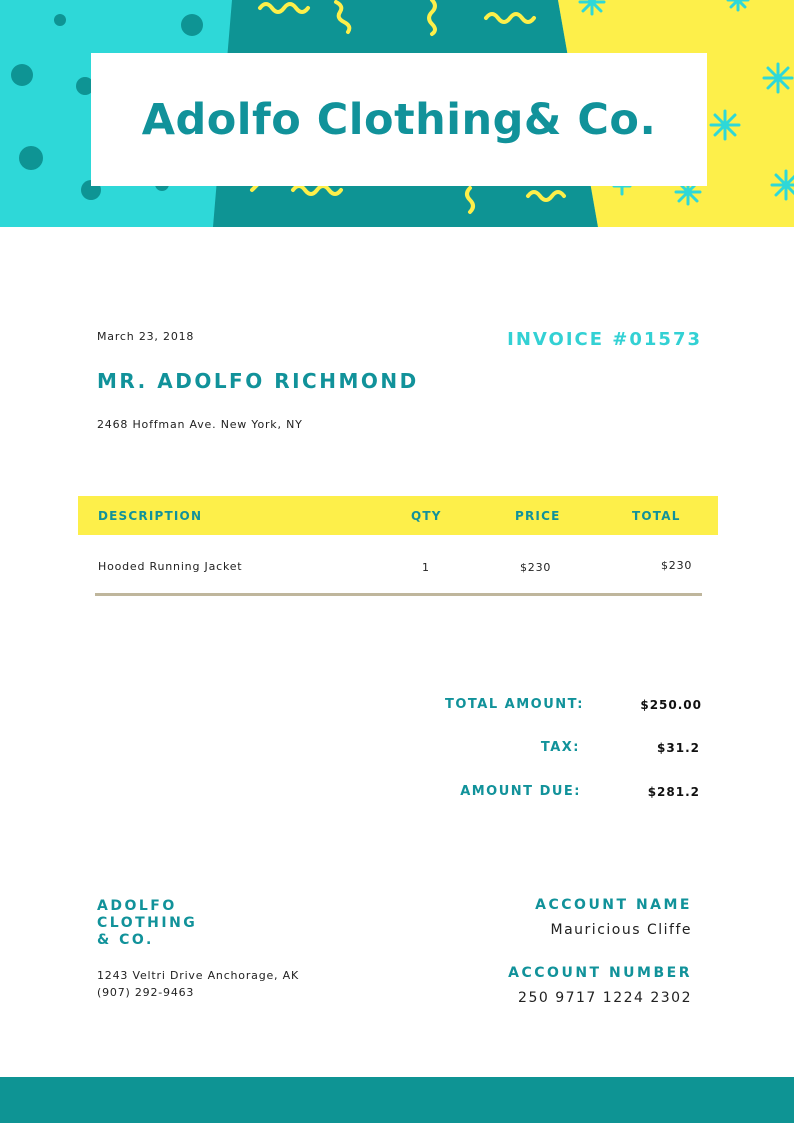 This screenshot has width=794, height=1123. Describe the element at coordinates (398, 594) in the screenshot. I see `table-divider` at that location.